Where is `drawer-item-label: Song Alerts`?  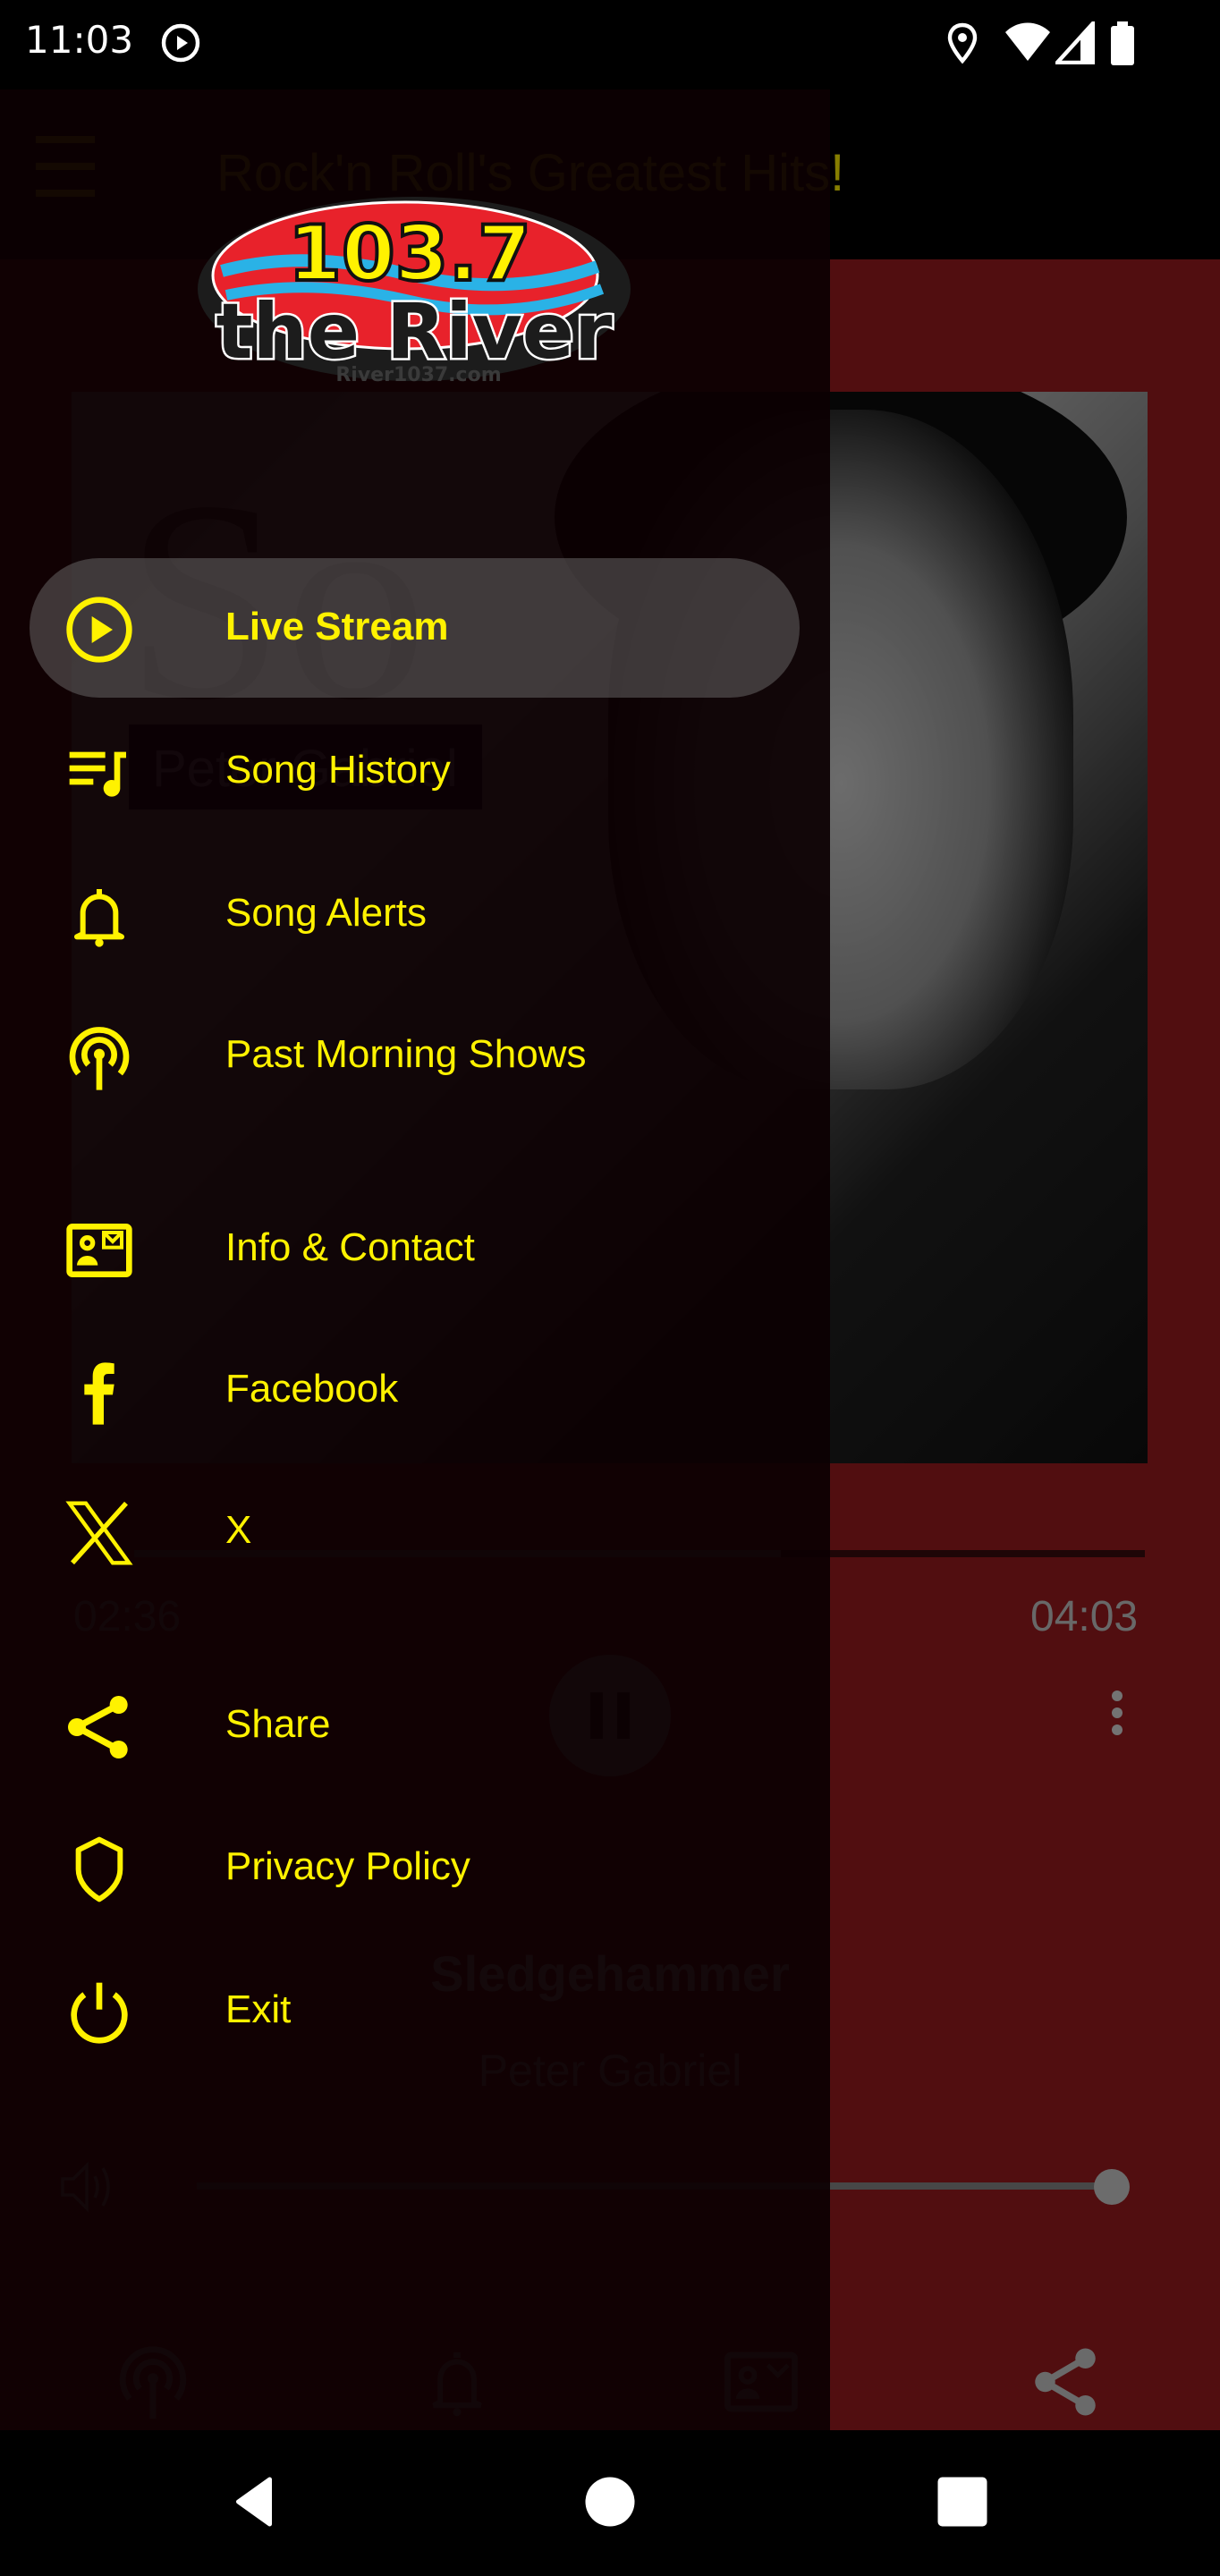 drawer-item-label: Song Alerts is located at coordinates (327, 913).